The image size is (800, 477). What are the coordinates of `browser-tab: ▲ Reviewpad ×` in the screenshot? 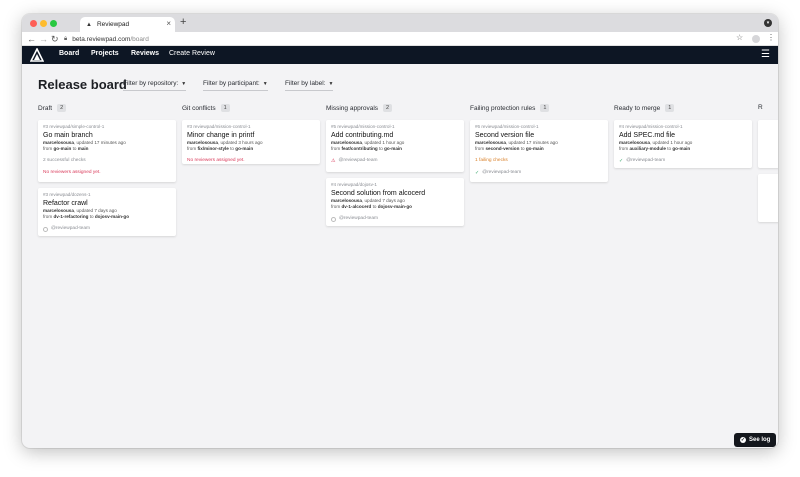 It's located at (127, 24).